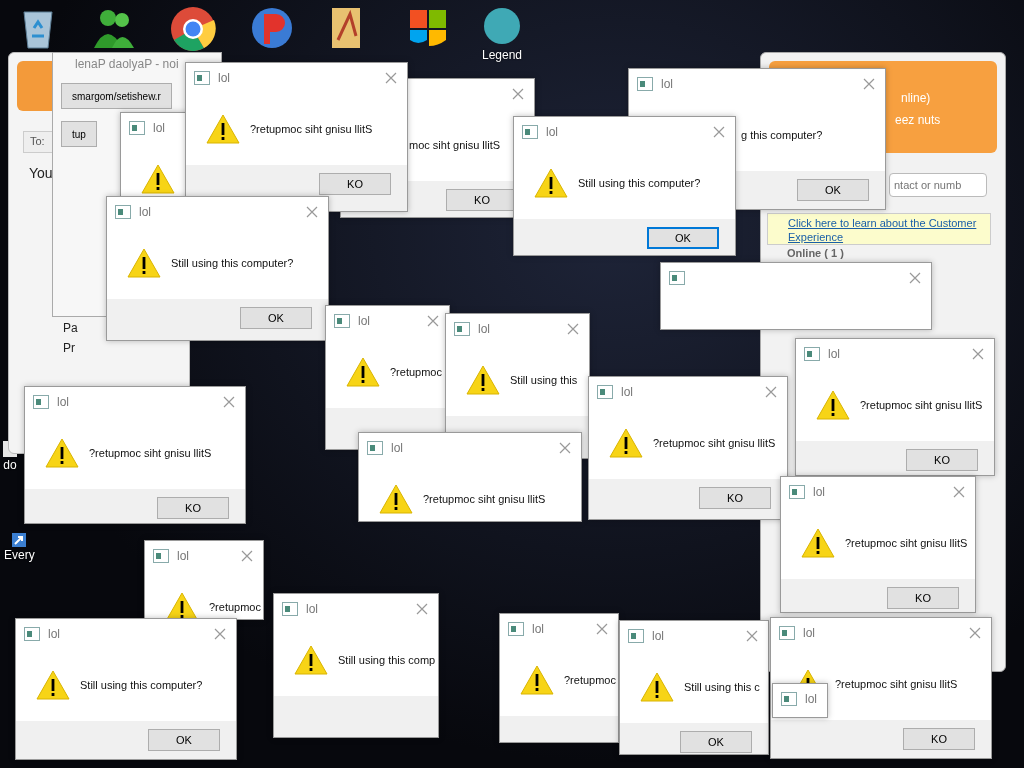 The height and width of the screenshot is (768, 1024). Describe the element at coordinates (722, 687) in the screenshot. I see `dialog-message: Still using this c` at that location.